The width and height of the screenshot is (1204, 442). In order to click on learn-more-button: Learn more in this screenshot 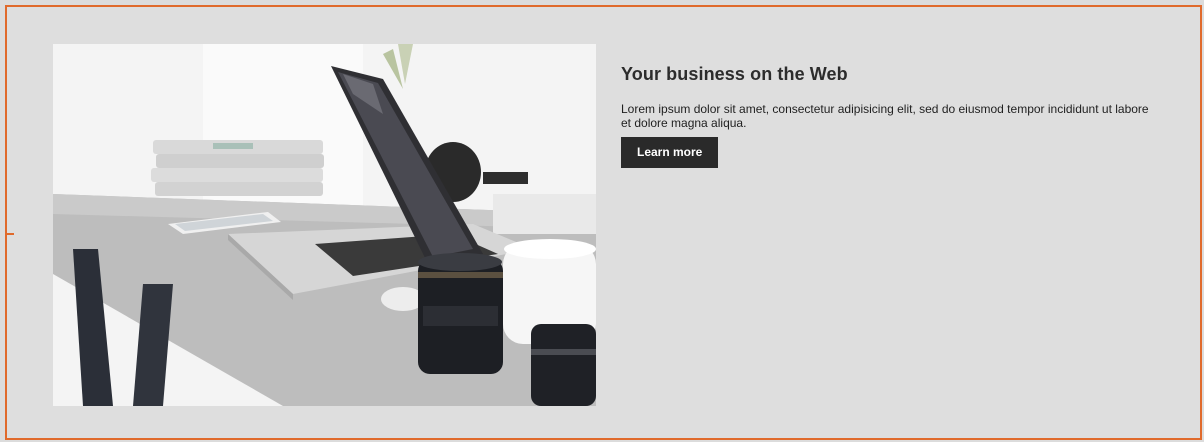, I will do `click(670, 152)`.